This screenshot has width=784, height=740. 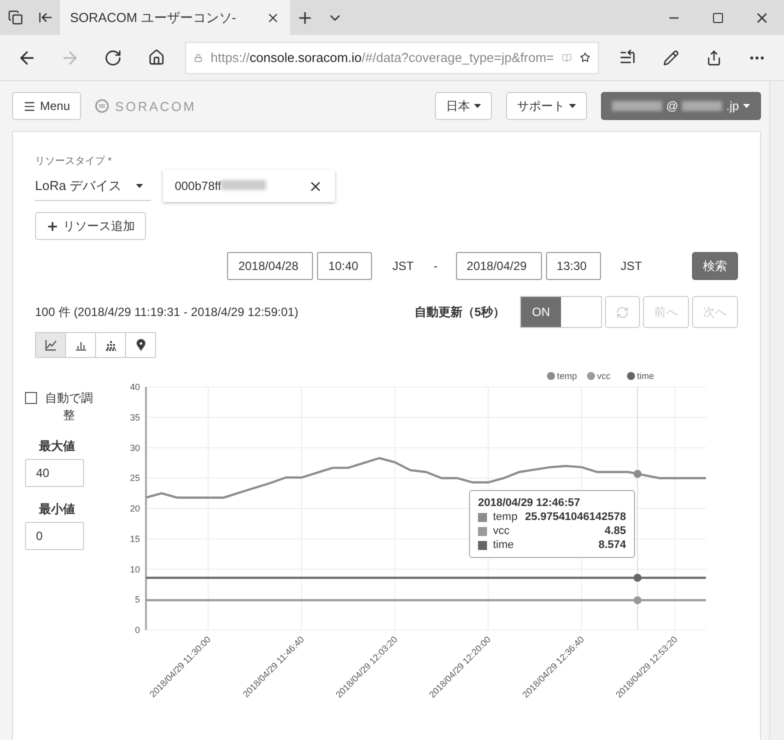 I want to click on max-value-field: 40, so click(x=54, y=473).